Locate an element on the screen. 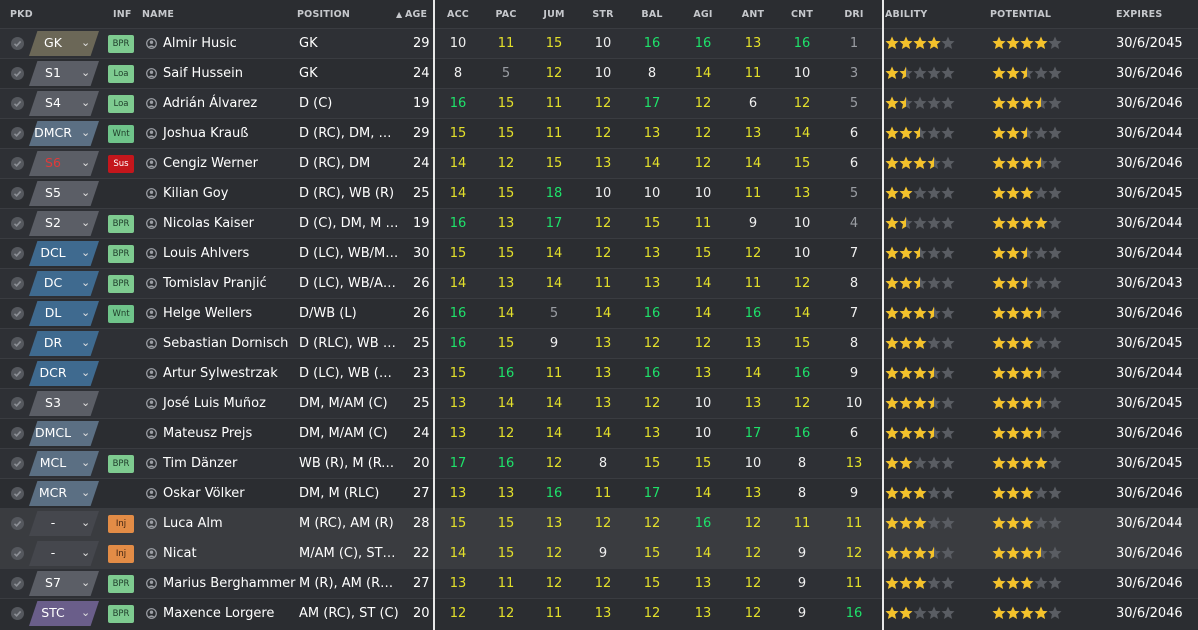 This screenshot has width=1198, height=630. col-header-str: STR is located at coordinates (602, 14).